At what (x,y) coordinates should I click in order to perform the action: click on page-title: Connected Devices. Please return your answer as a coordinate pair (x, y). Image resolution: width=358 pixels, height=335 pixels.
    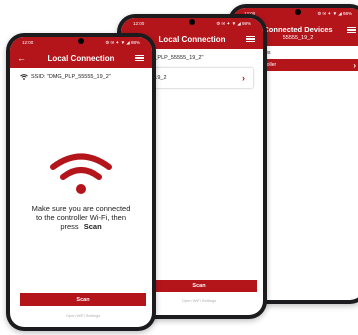
    Looking at the image, I should click on (298, 29).